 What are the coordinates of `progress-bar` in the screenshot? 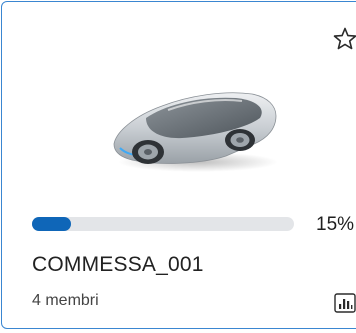 It's located at (163, 224).